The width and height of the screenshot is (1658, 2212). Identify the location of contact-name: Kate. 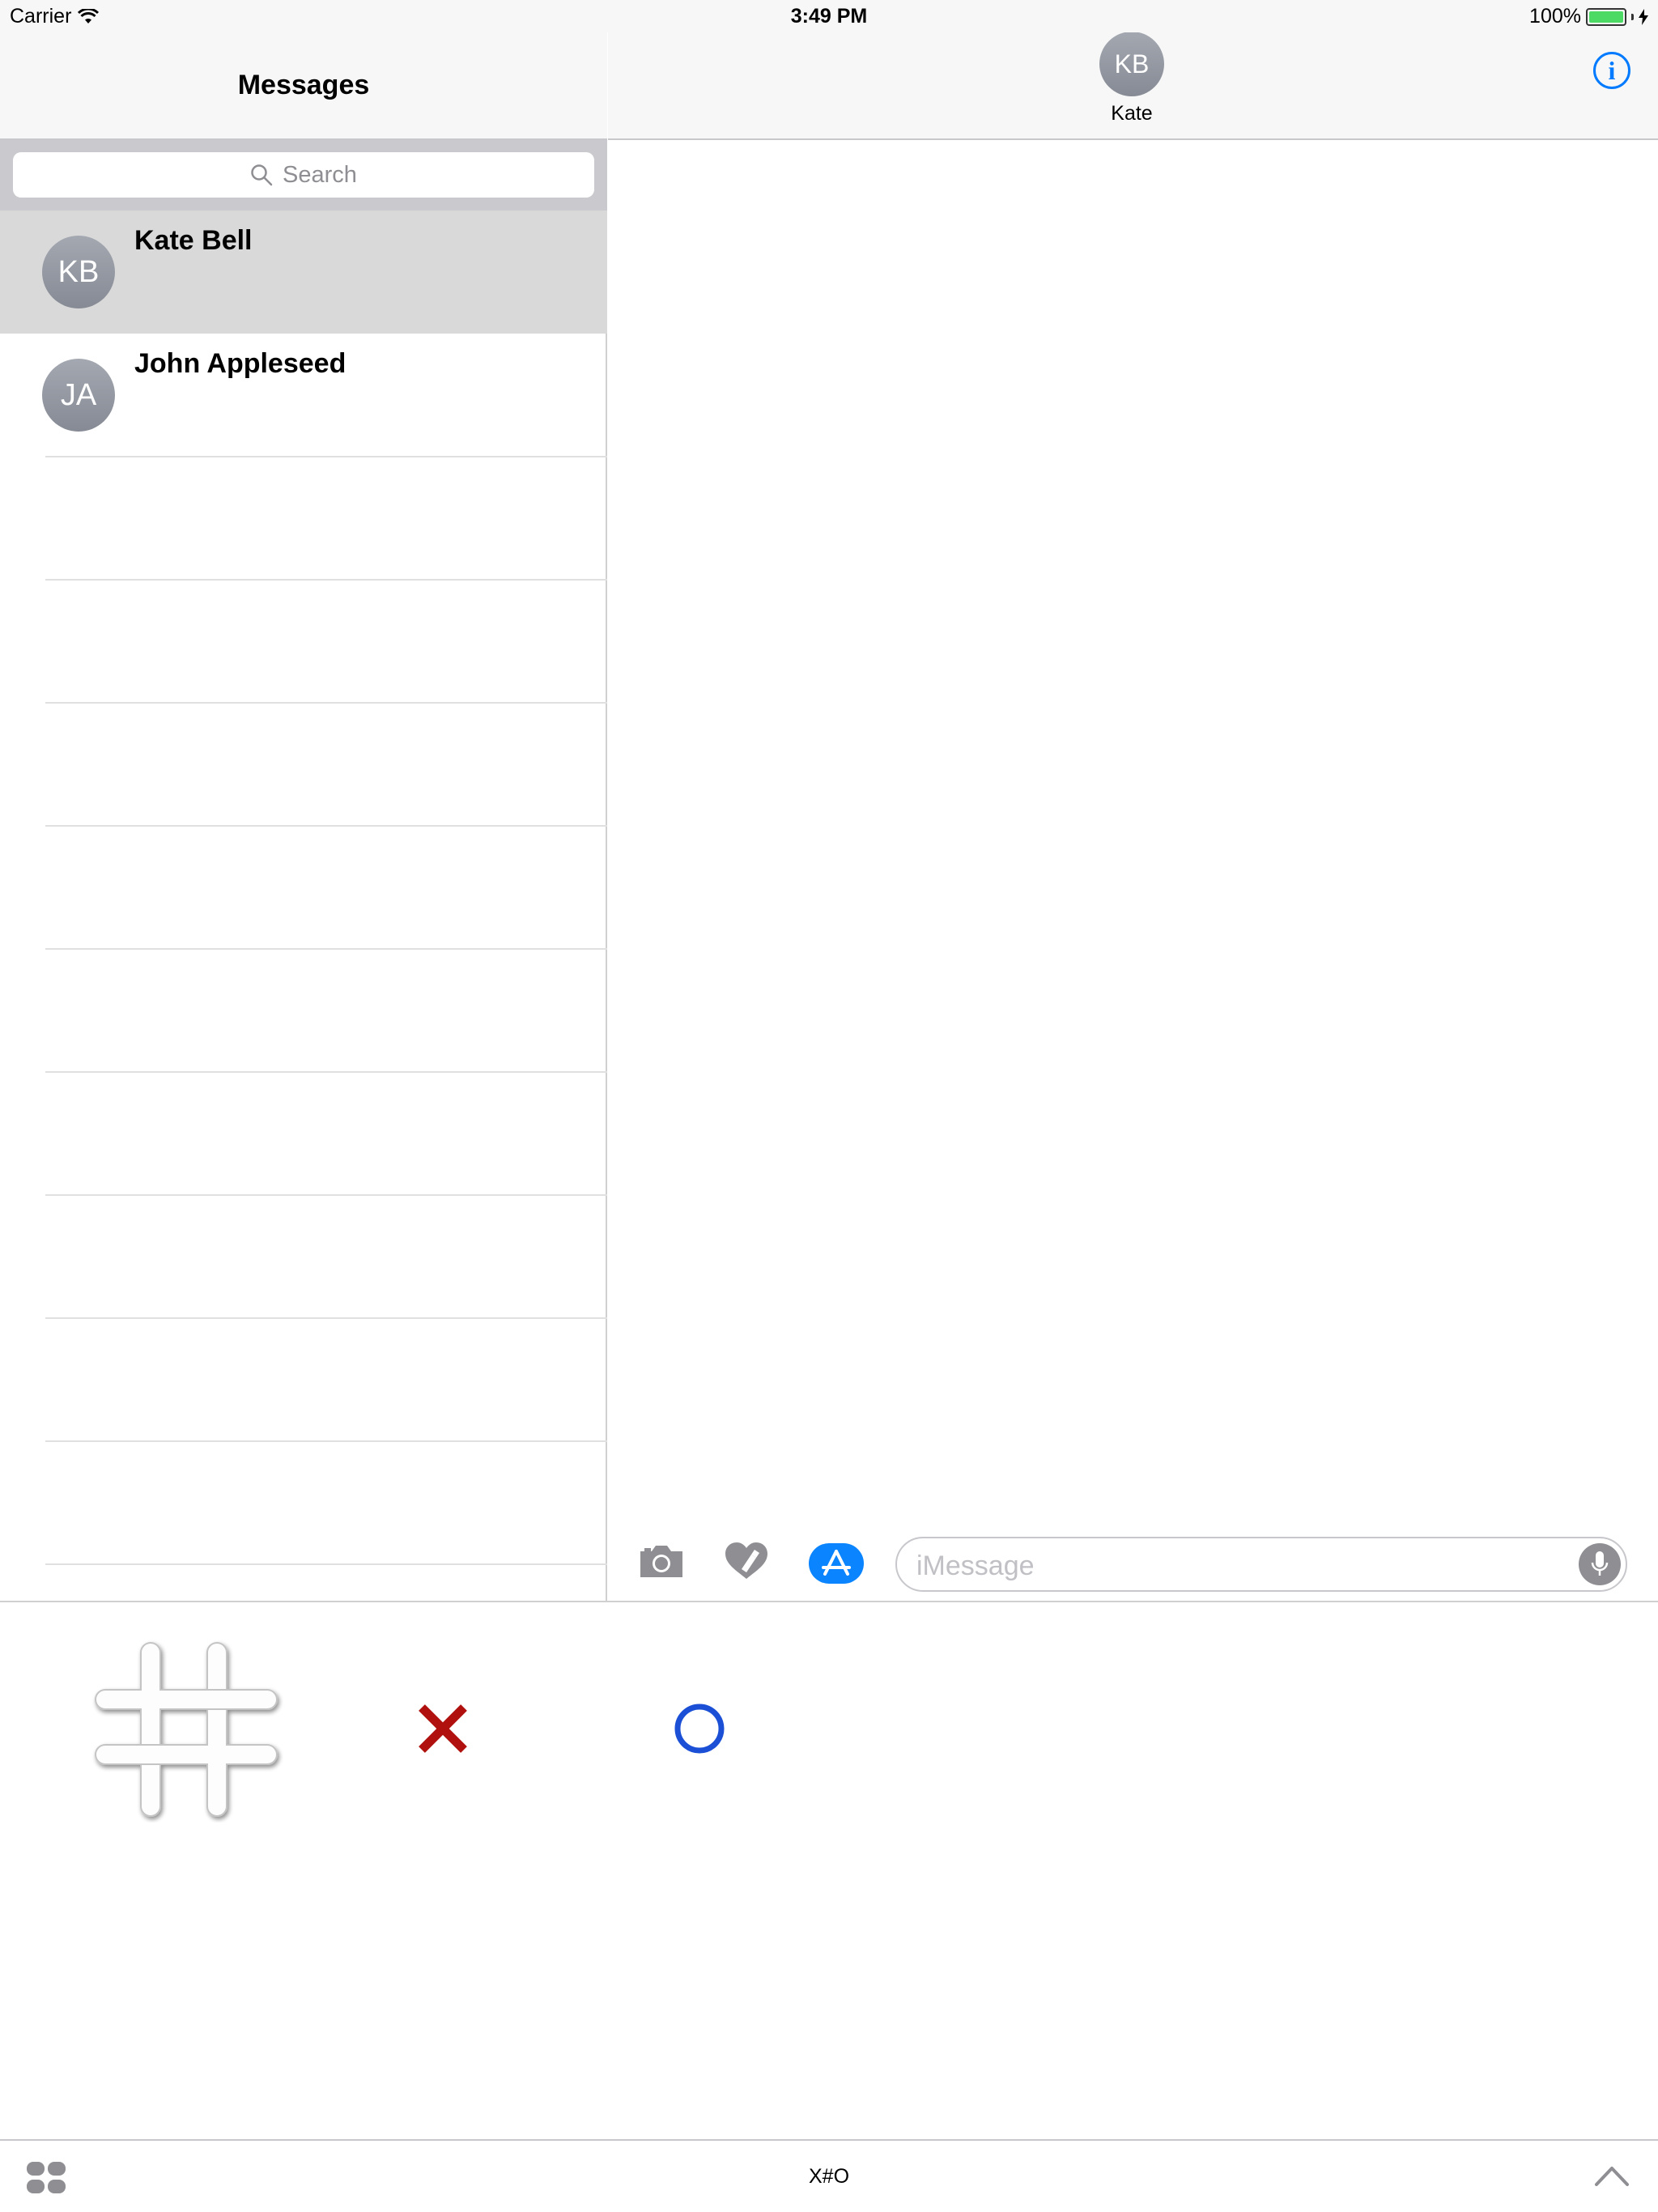
(1132, 114).